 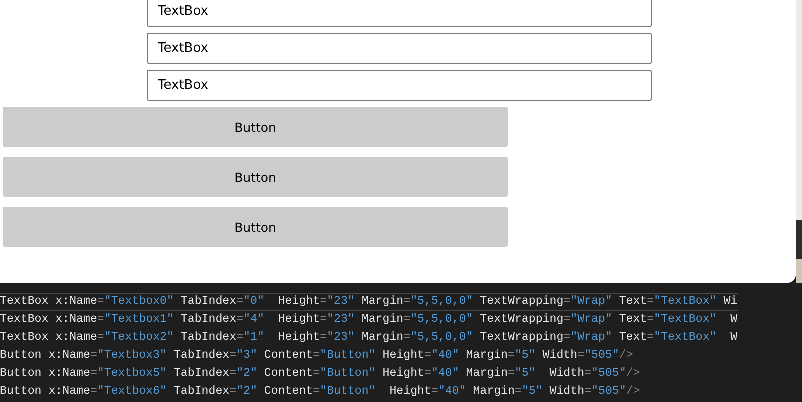 What do you see at coordinates (320, 392) in the screenshot?
I see `code-line: Button x:Name="Textbox6" TabIndex="2" Content="Button" Height="40" Margin="5" Width="505"/>` at bounding box center [320, 392].